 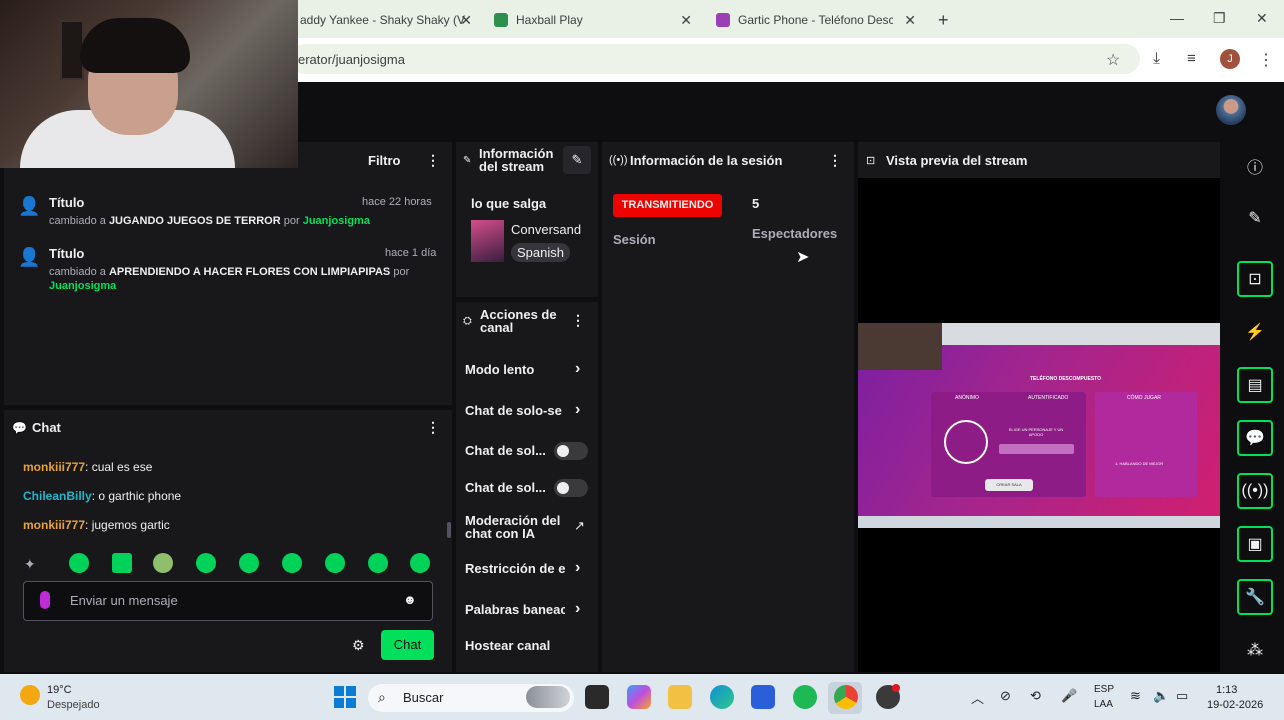 I want to click on subscribers-only-toggle, so click(x=571, y=451).